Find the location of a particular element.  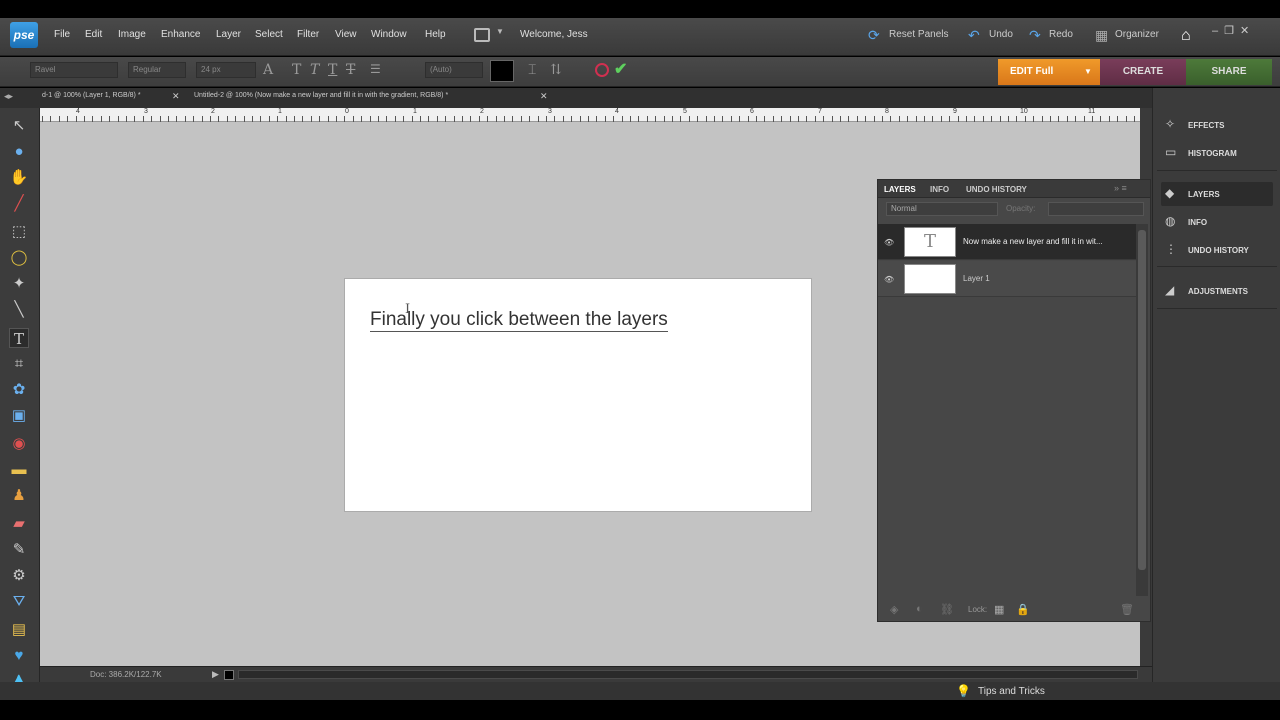

cancel-icon is located at coordinates (602, 70).